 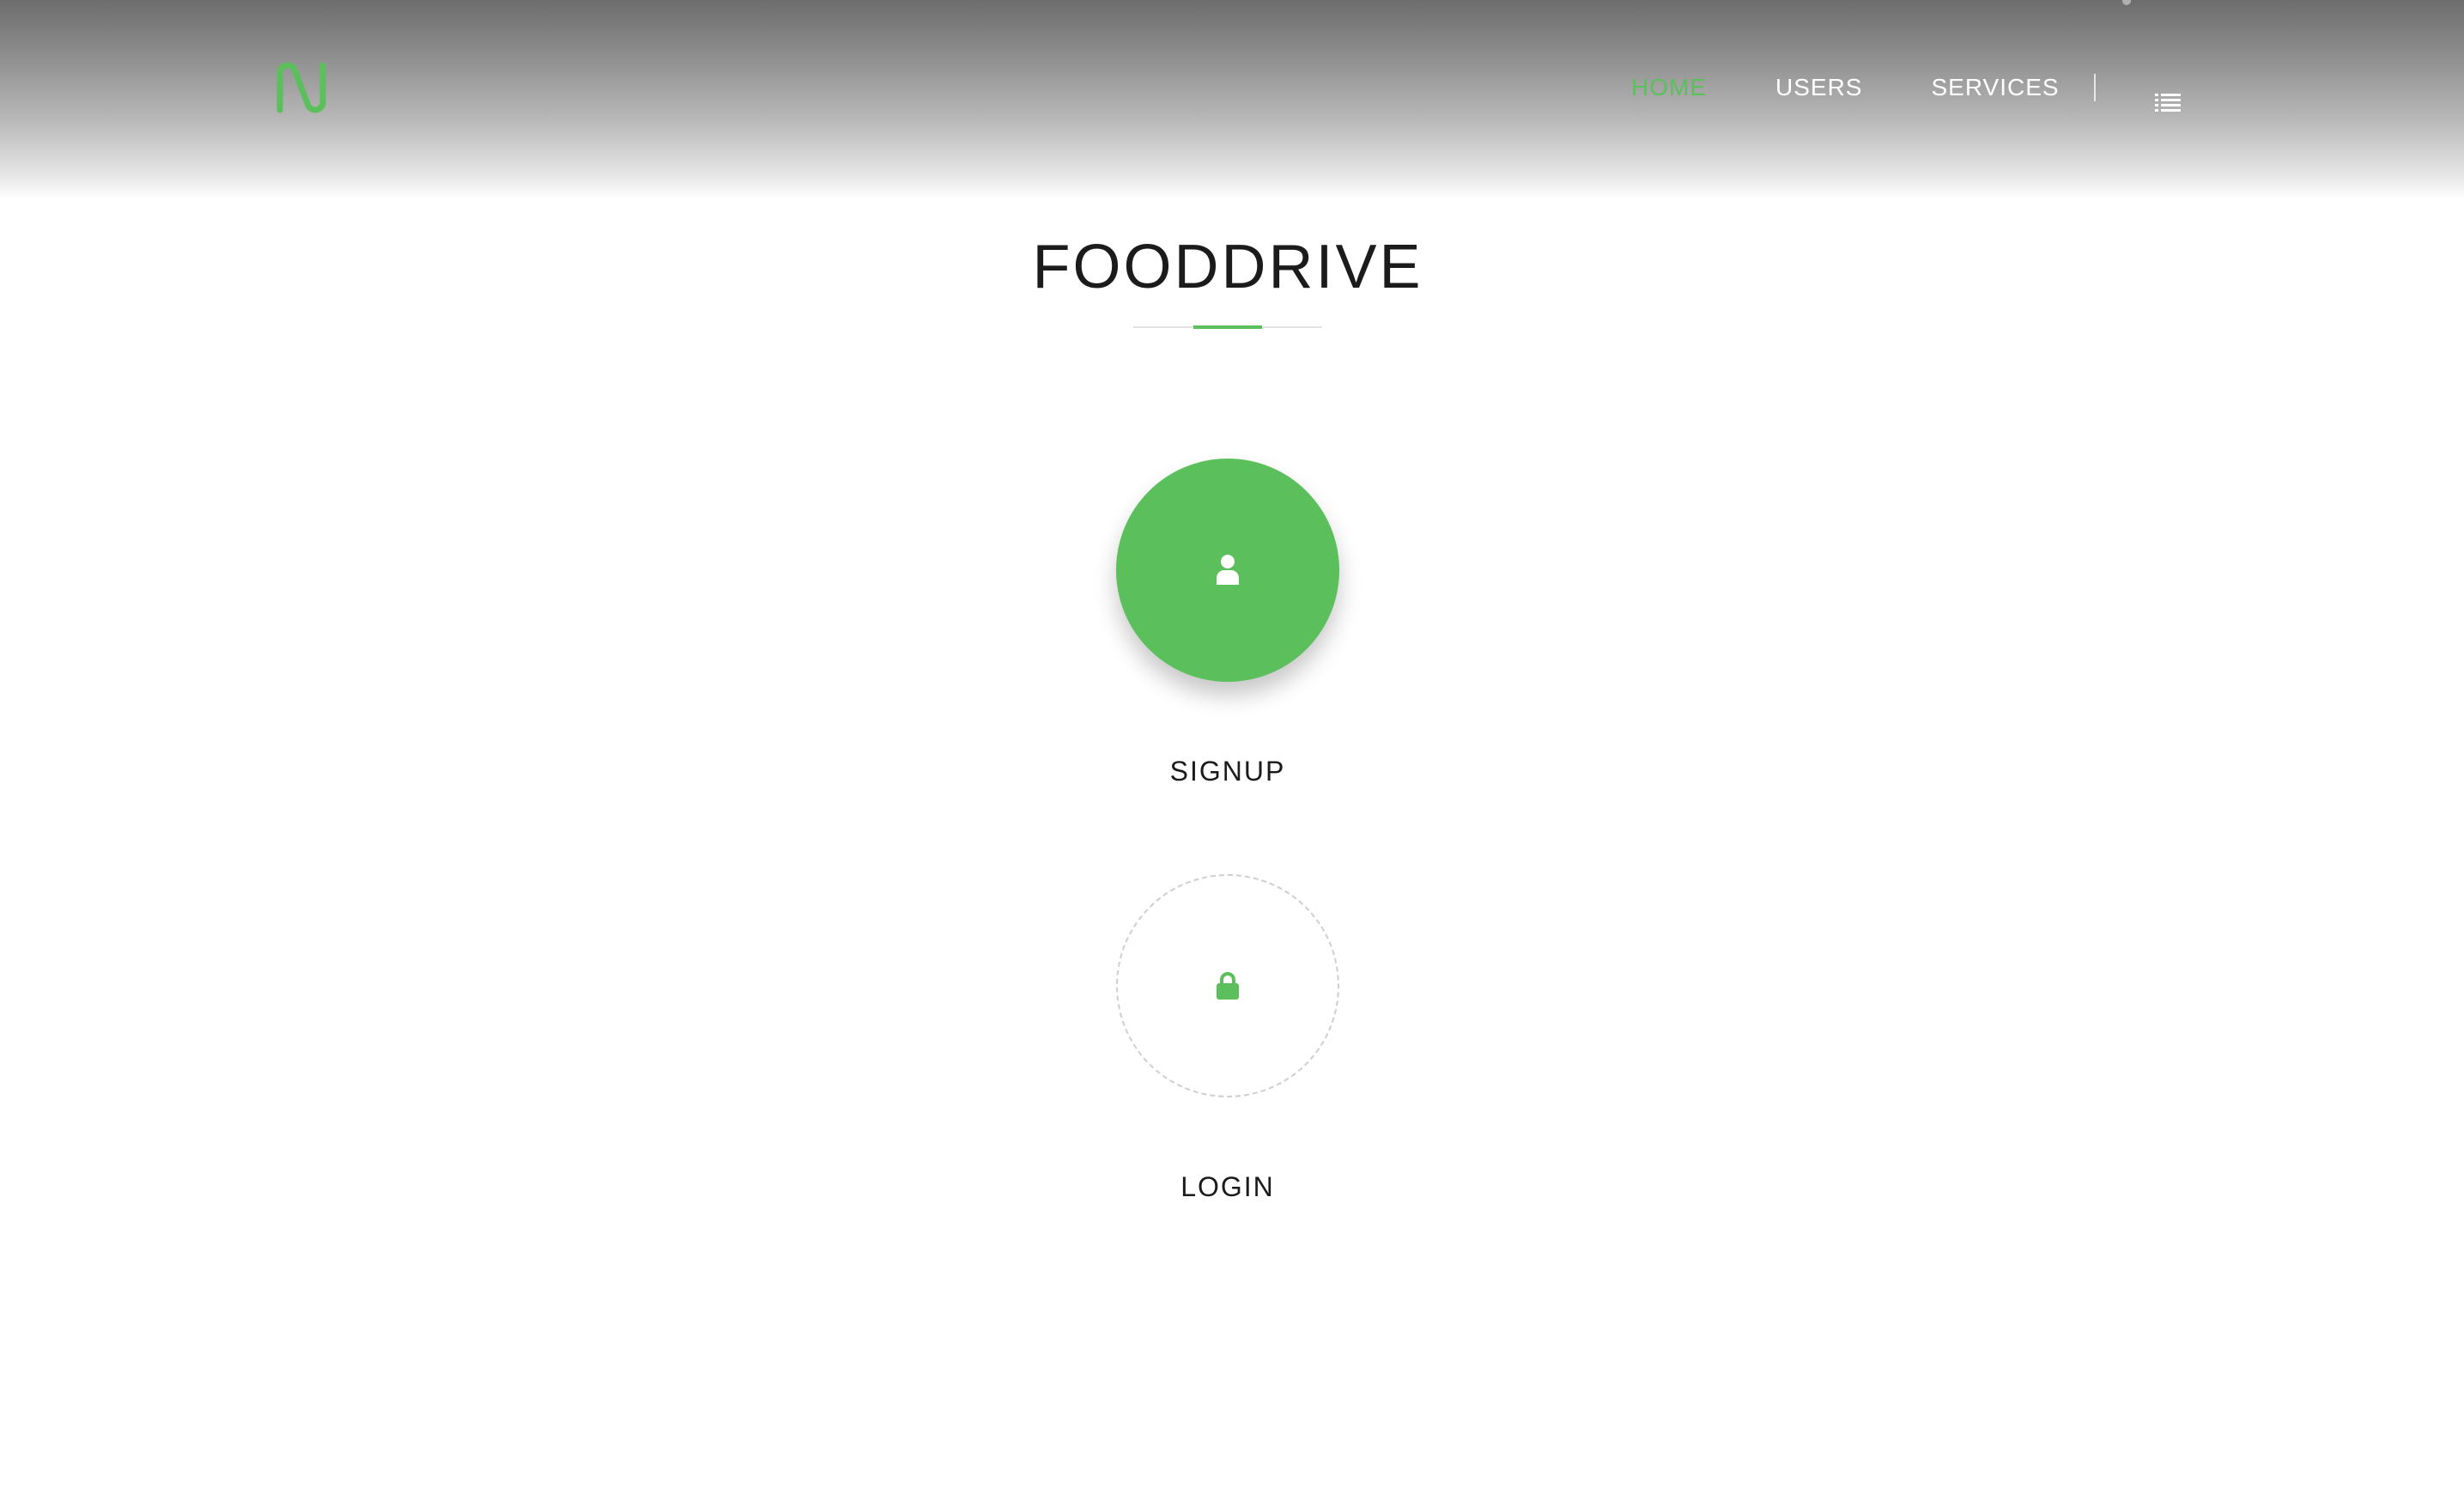 I want to click on page-title: FOODDRIVE, so click(x=1227, y=267).